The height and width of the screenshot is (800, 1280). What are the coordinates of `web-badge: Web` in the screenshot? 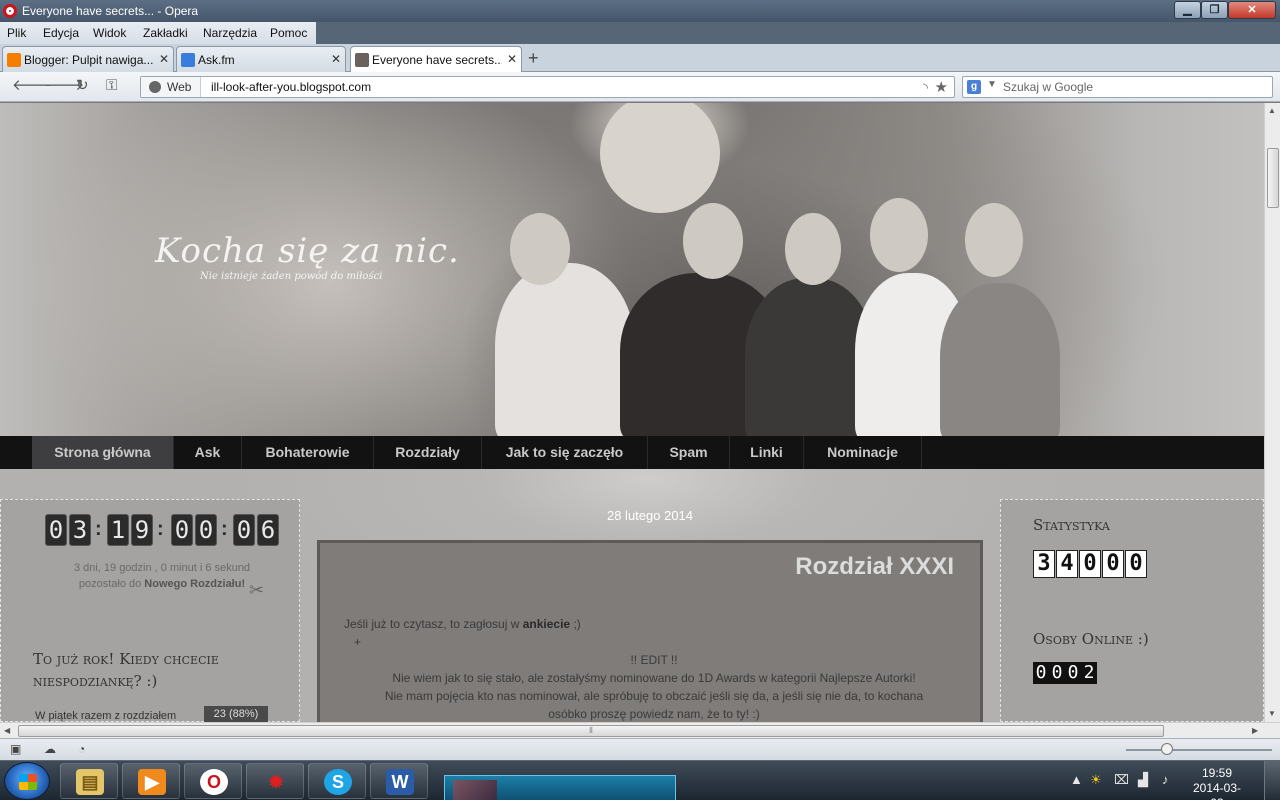 It's located at (171, 87).